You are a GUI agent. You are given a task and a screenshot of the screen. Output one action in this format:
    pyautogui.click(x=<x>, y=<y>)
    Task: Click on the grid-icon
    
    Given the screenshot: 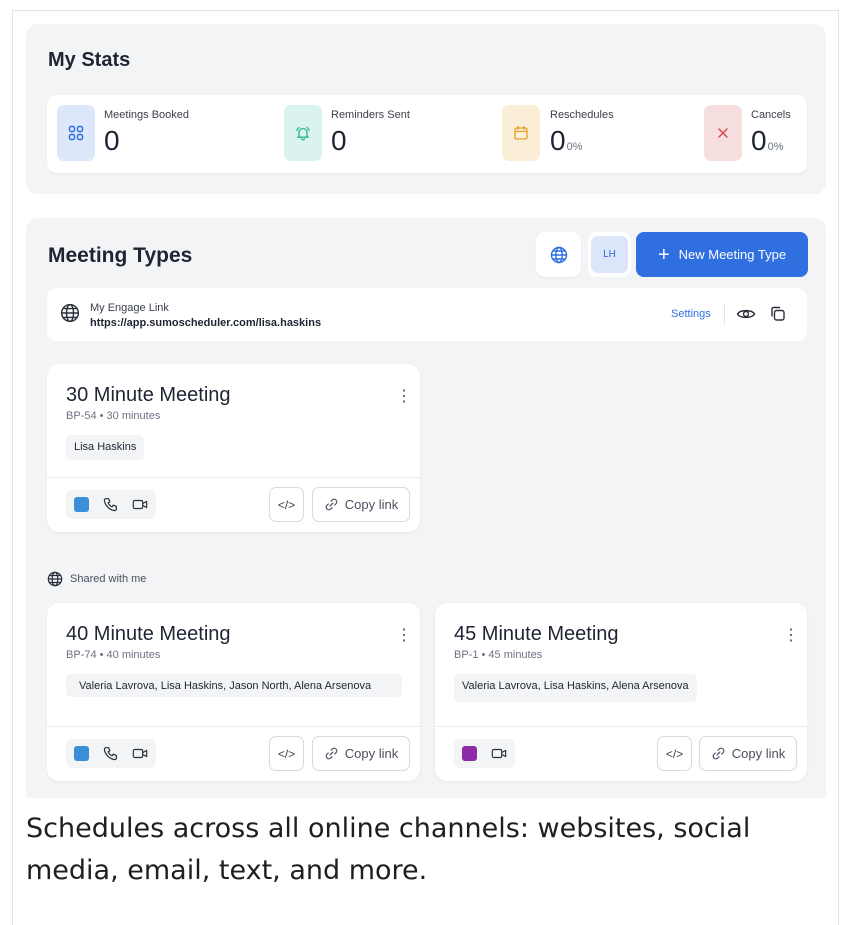 What is the action you would take?
    pyautogui.click(x=76, y=133)
    